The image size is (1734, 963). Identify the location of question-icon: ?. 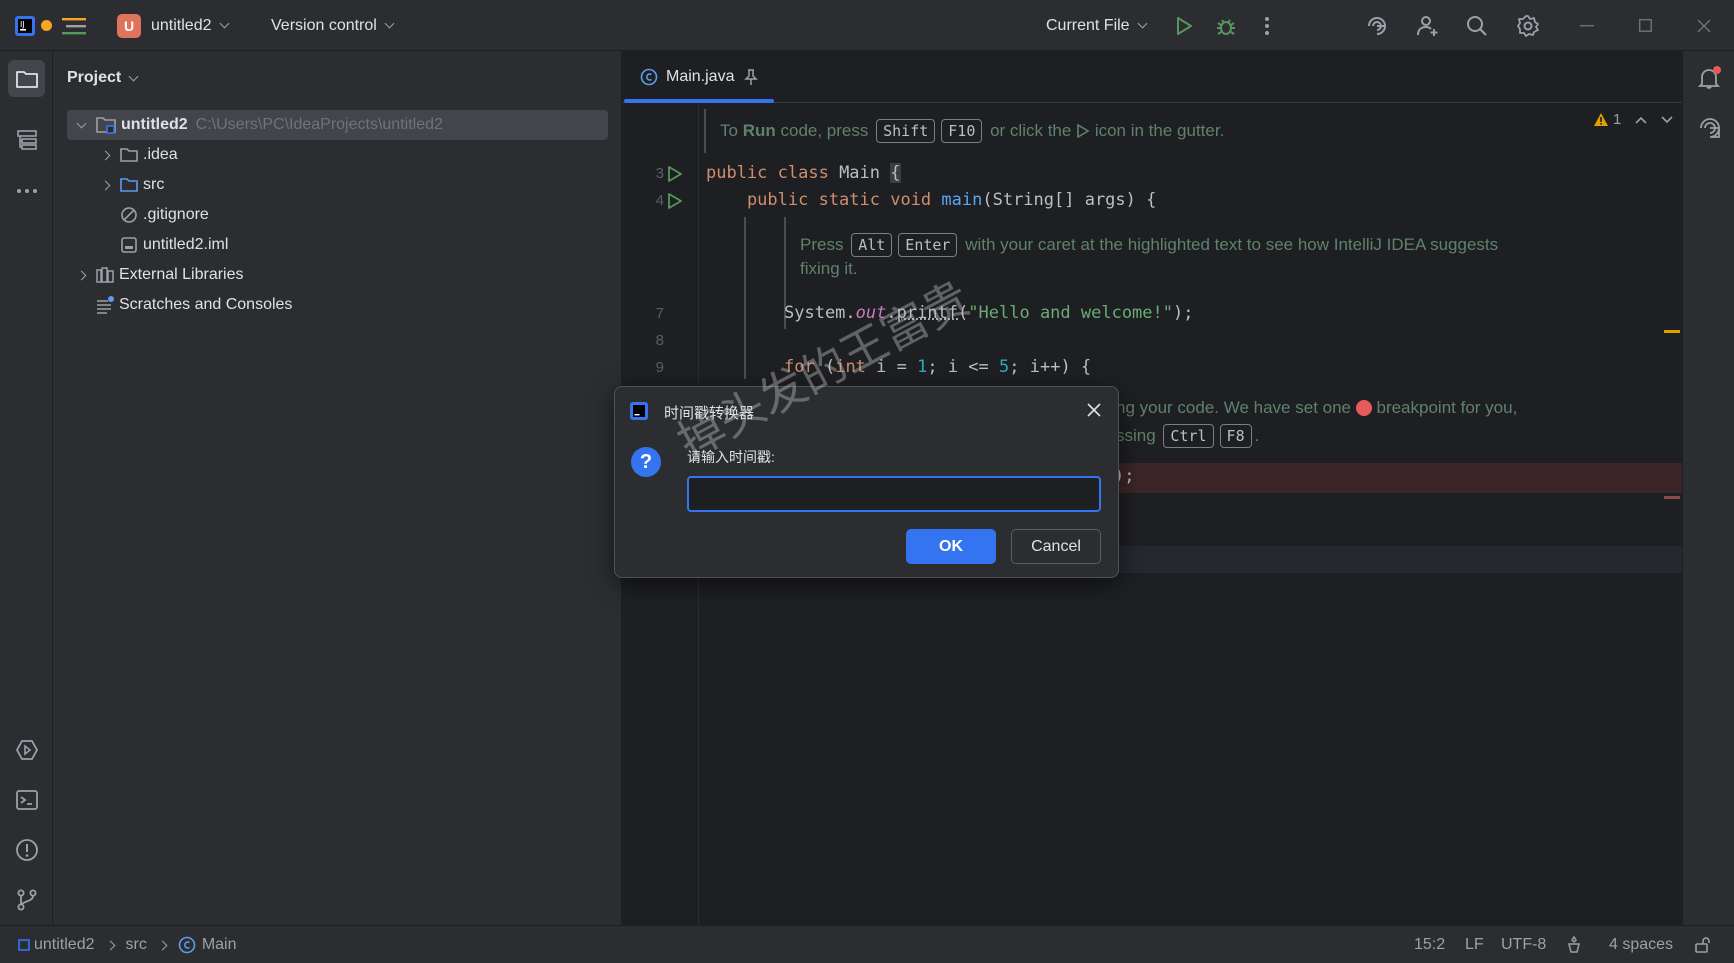
(646, 462).